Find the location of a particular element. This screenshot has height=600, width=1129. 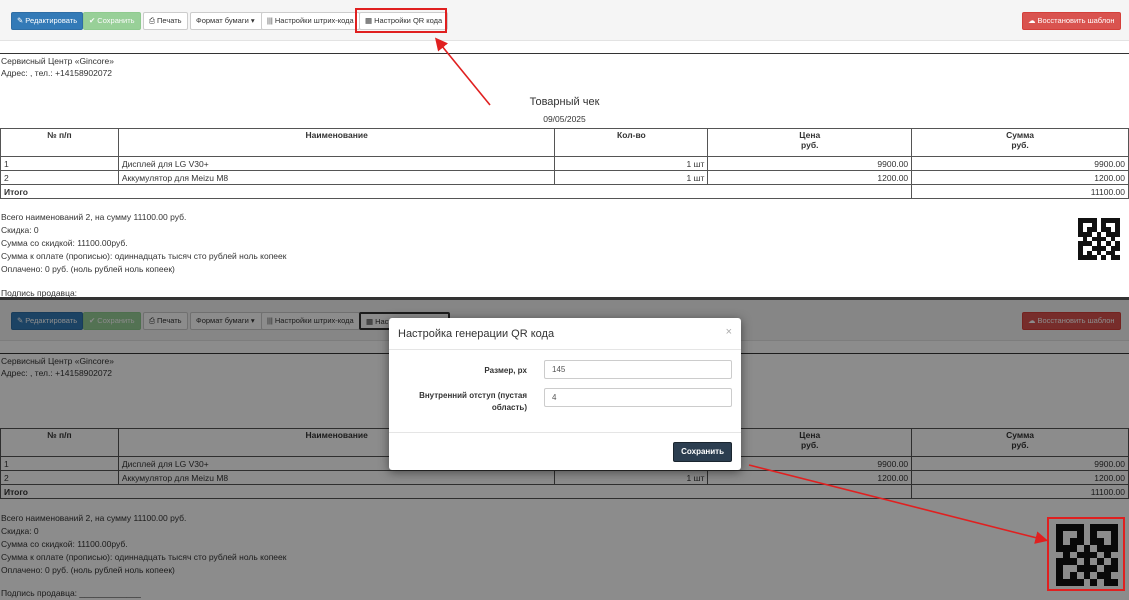

column-header: № п/п is located at coordinates (59, 142).